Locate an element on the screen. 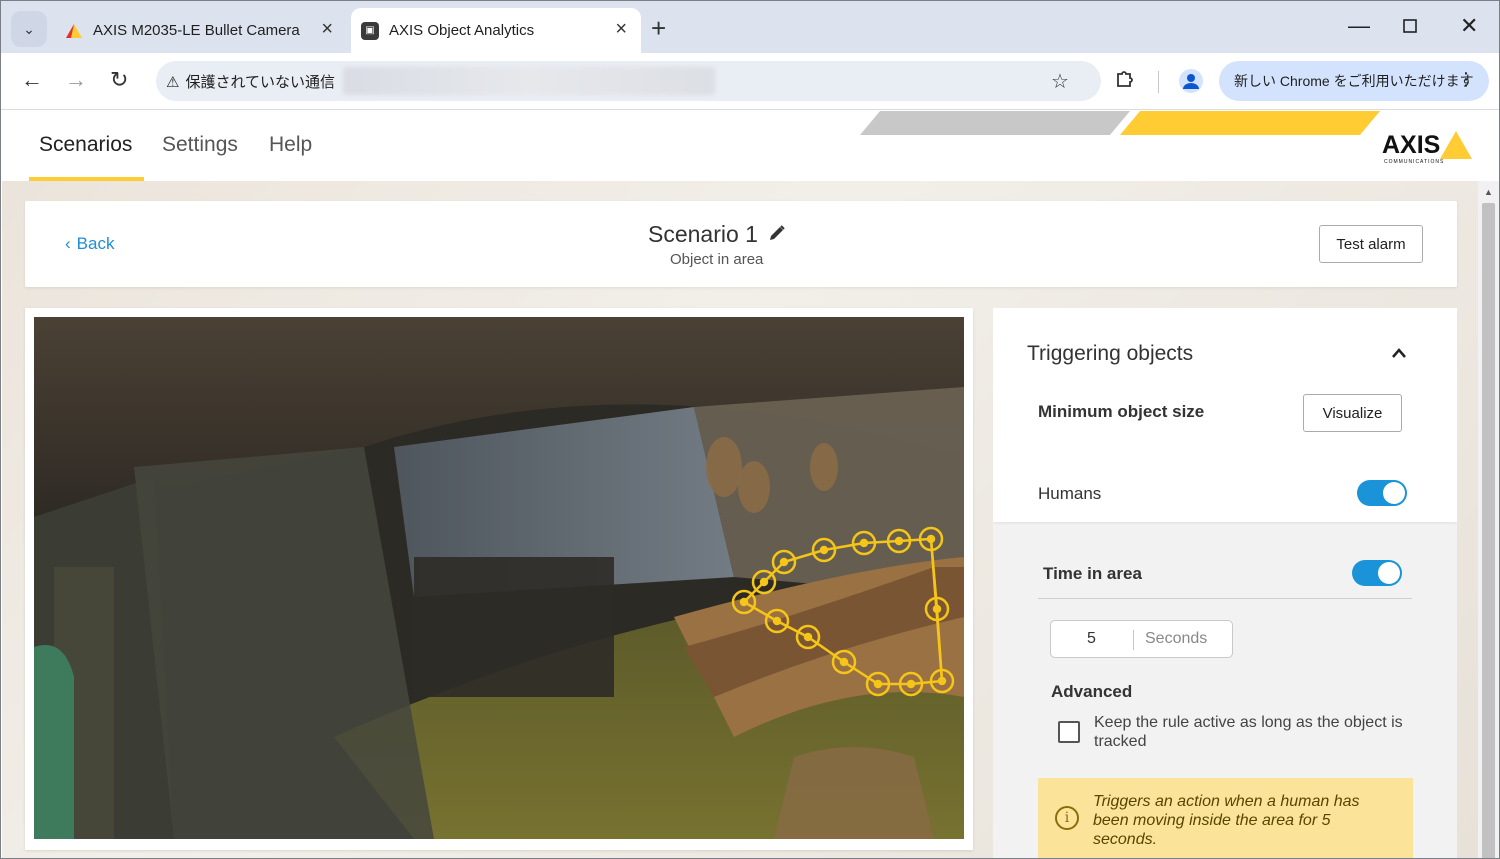 The height and width of the screenshot is (859, 1500). axis-favicon-icon is located at coordinates (74, 31).